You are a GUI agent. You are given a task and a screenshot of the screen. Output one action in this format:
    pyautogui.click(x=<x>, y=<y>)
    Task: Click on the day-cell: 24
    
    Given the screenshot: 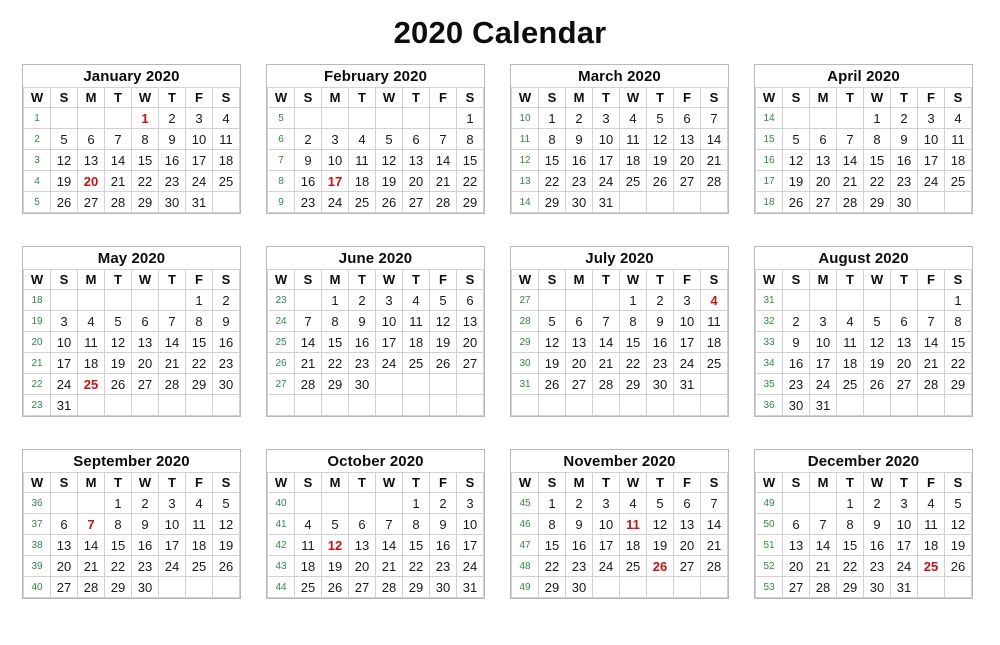 What is the action you would take?
    pyautogui.click(x=172, y=566)
    